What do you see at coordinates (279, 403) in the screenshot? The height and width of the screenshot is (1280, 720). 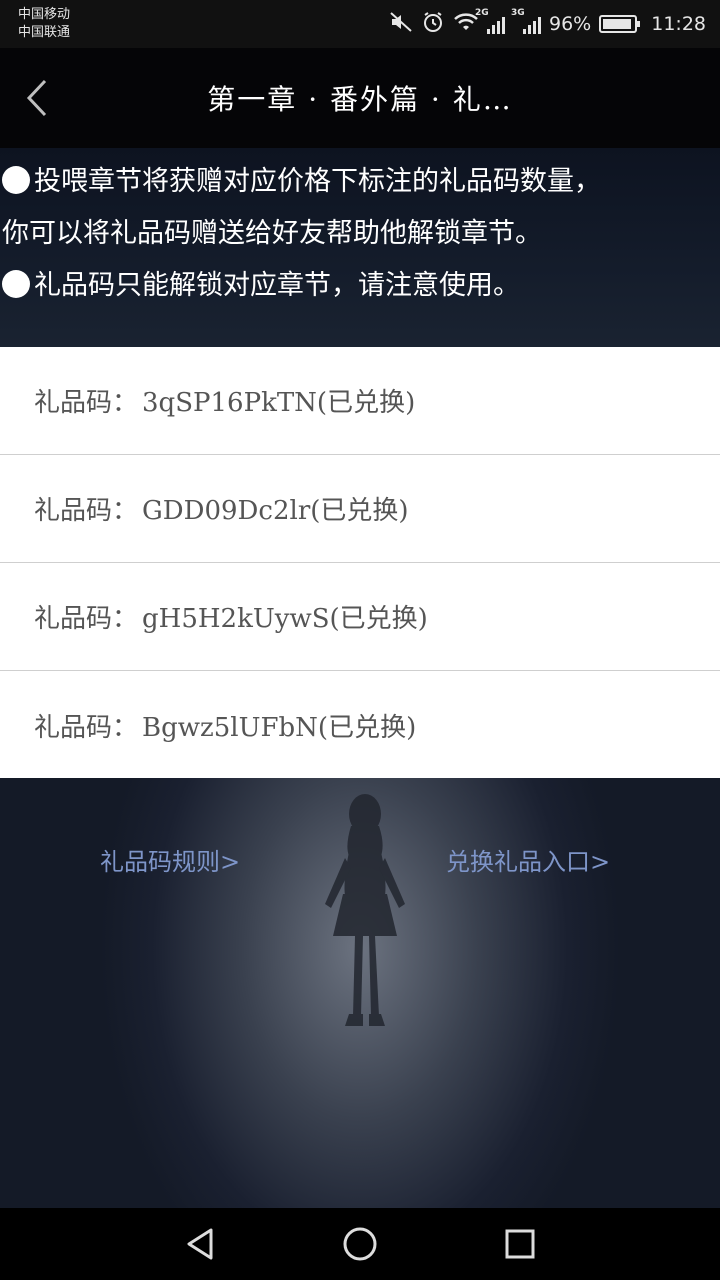 I see `gift-code-value: 3qSP16PkTN(已兑换)` at bounding box center [279, 403].